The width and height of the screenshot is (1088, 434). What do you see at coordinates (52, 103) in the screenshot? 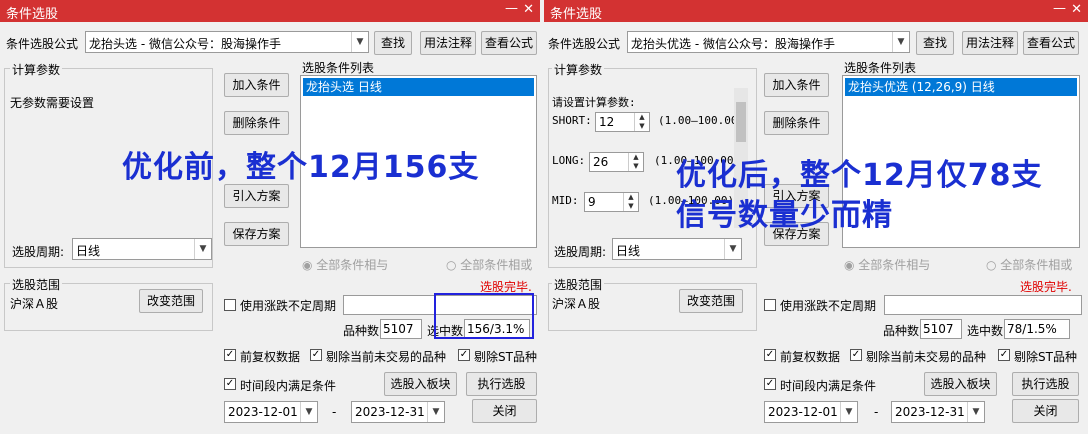
I see `no-params-text: 无参数需要设置` at bounding box center [52, 103].